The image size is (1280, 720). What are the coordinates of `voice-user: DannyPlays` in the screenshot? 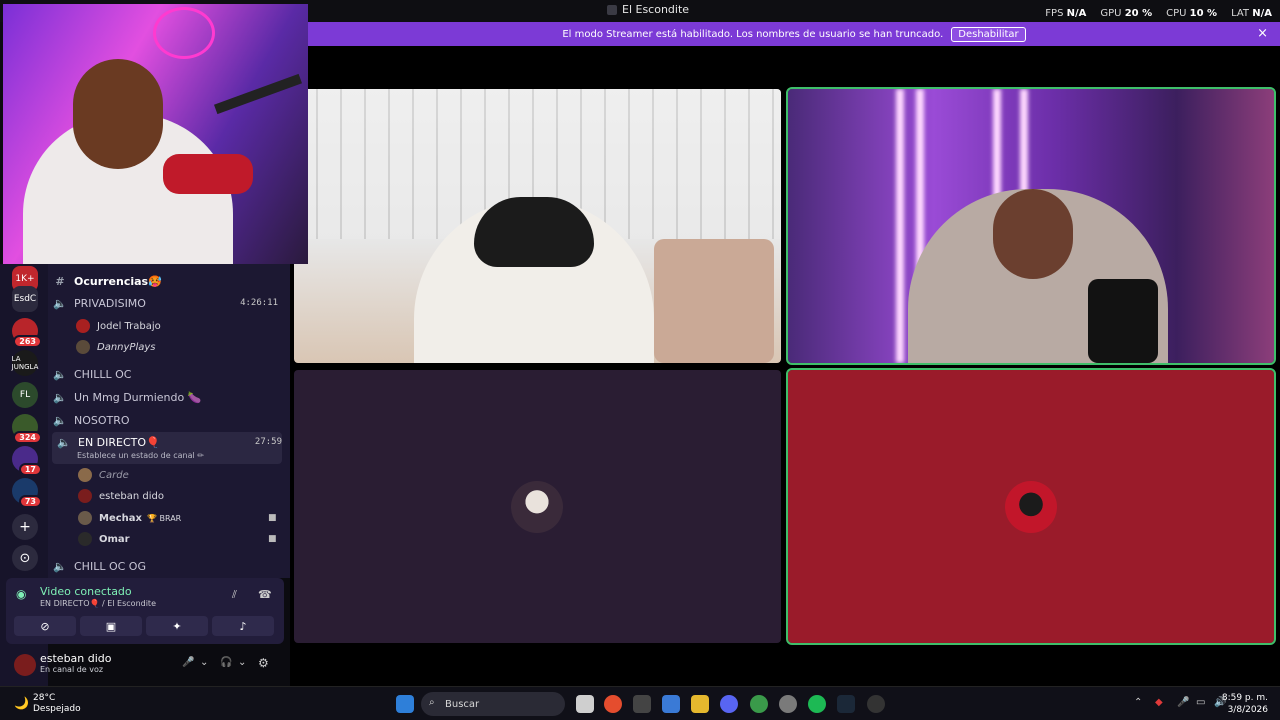 It's located at (116, 347).